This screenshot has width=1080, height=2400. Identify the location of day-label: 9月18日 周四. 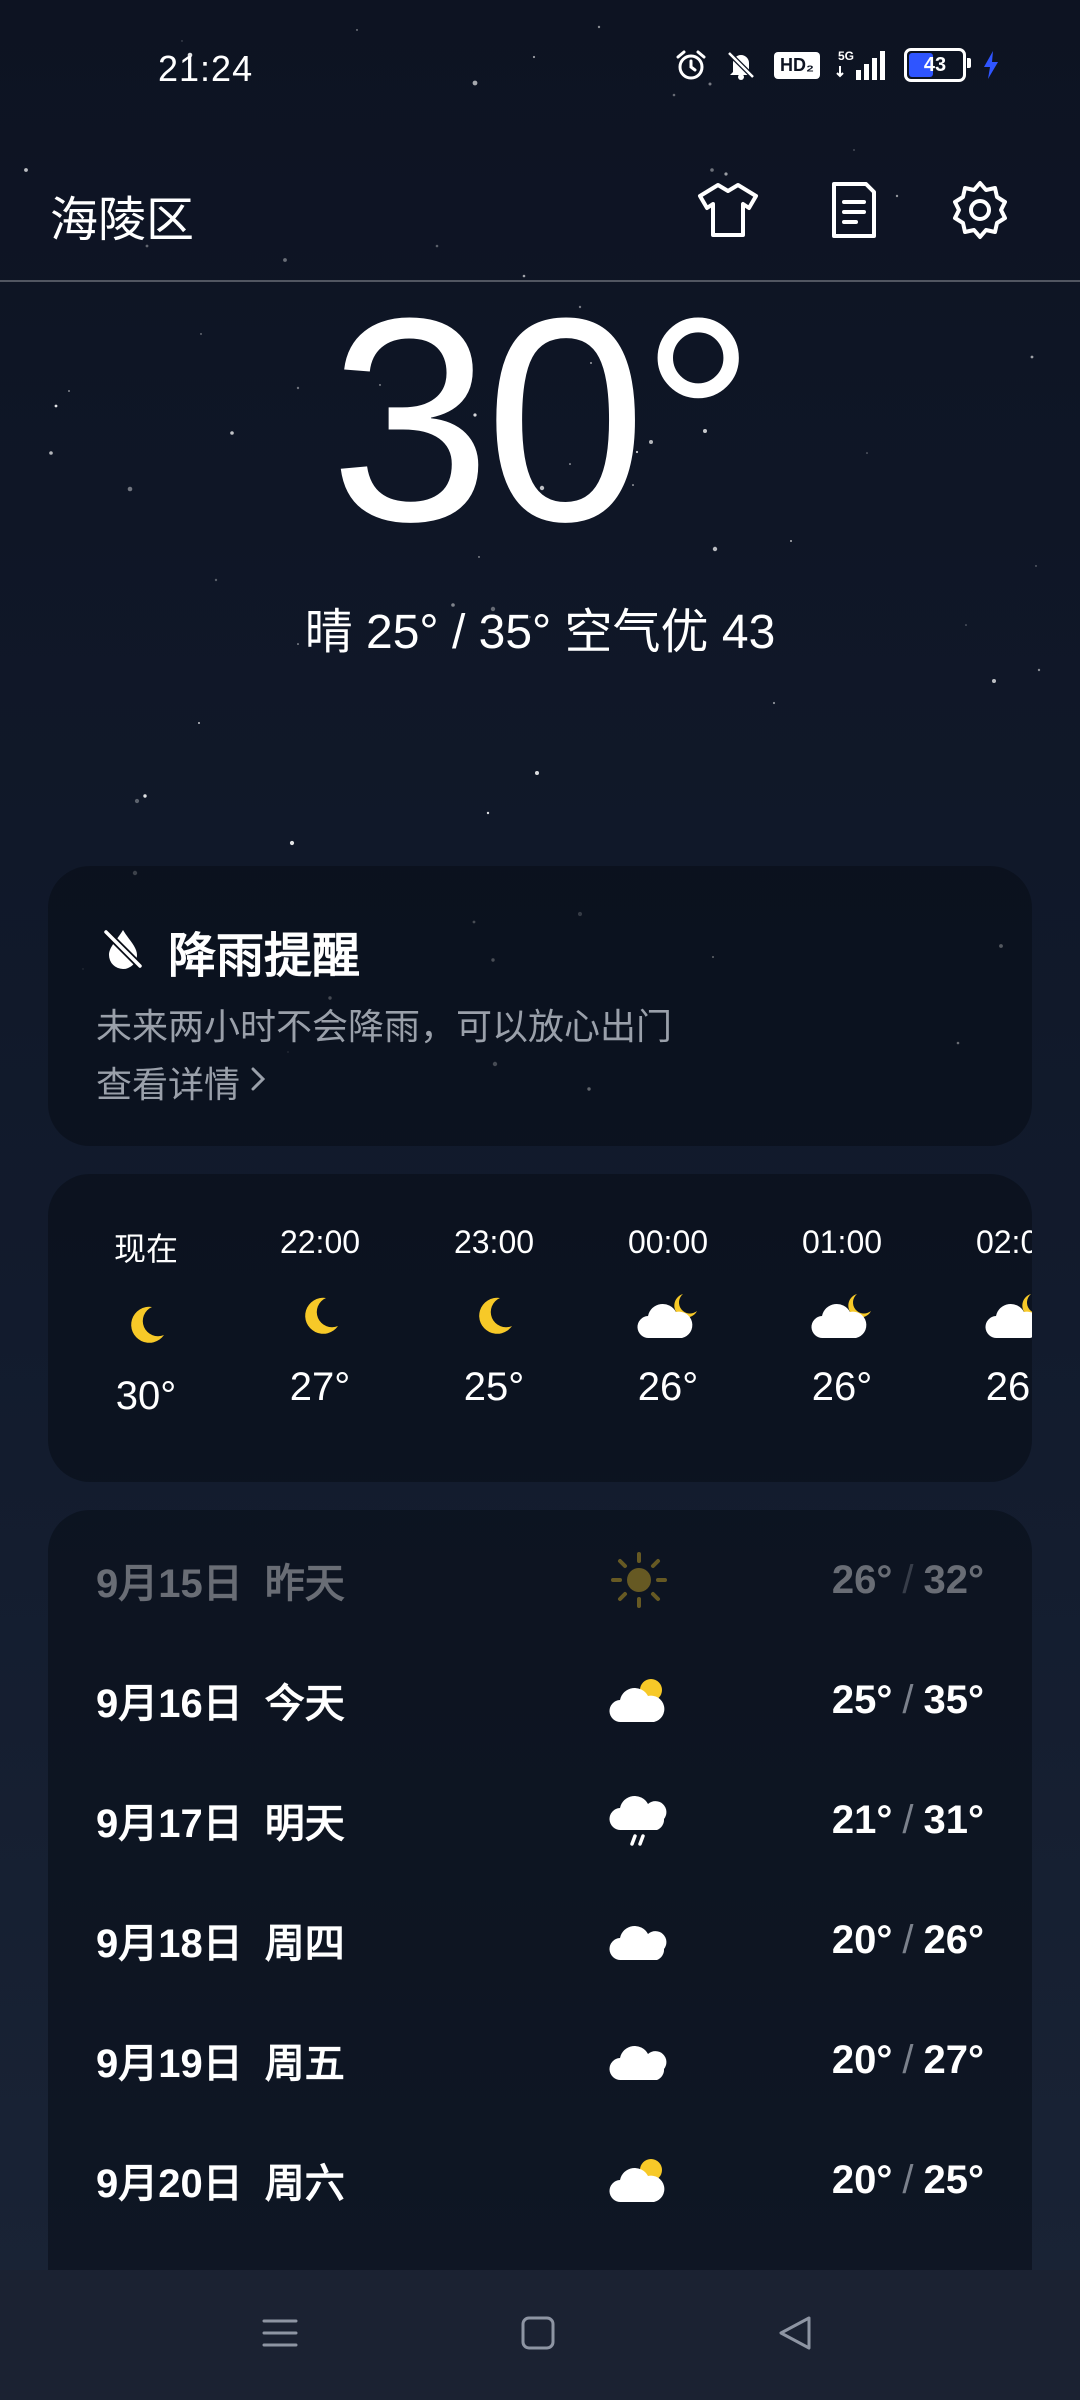
(306, 1940).